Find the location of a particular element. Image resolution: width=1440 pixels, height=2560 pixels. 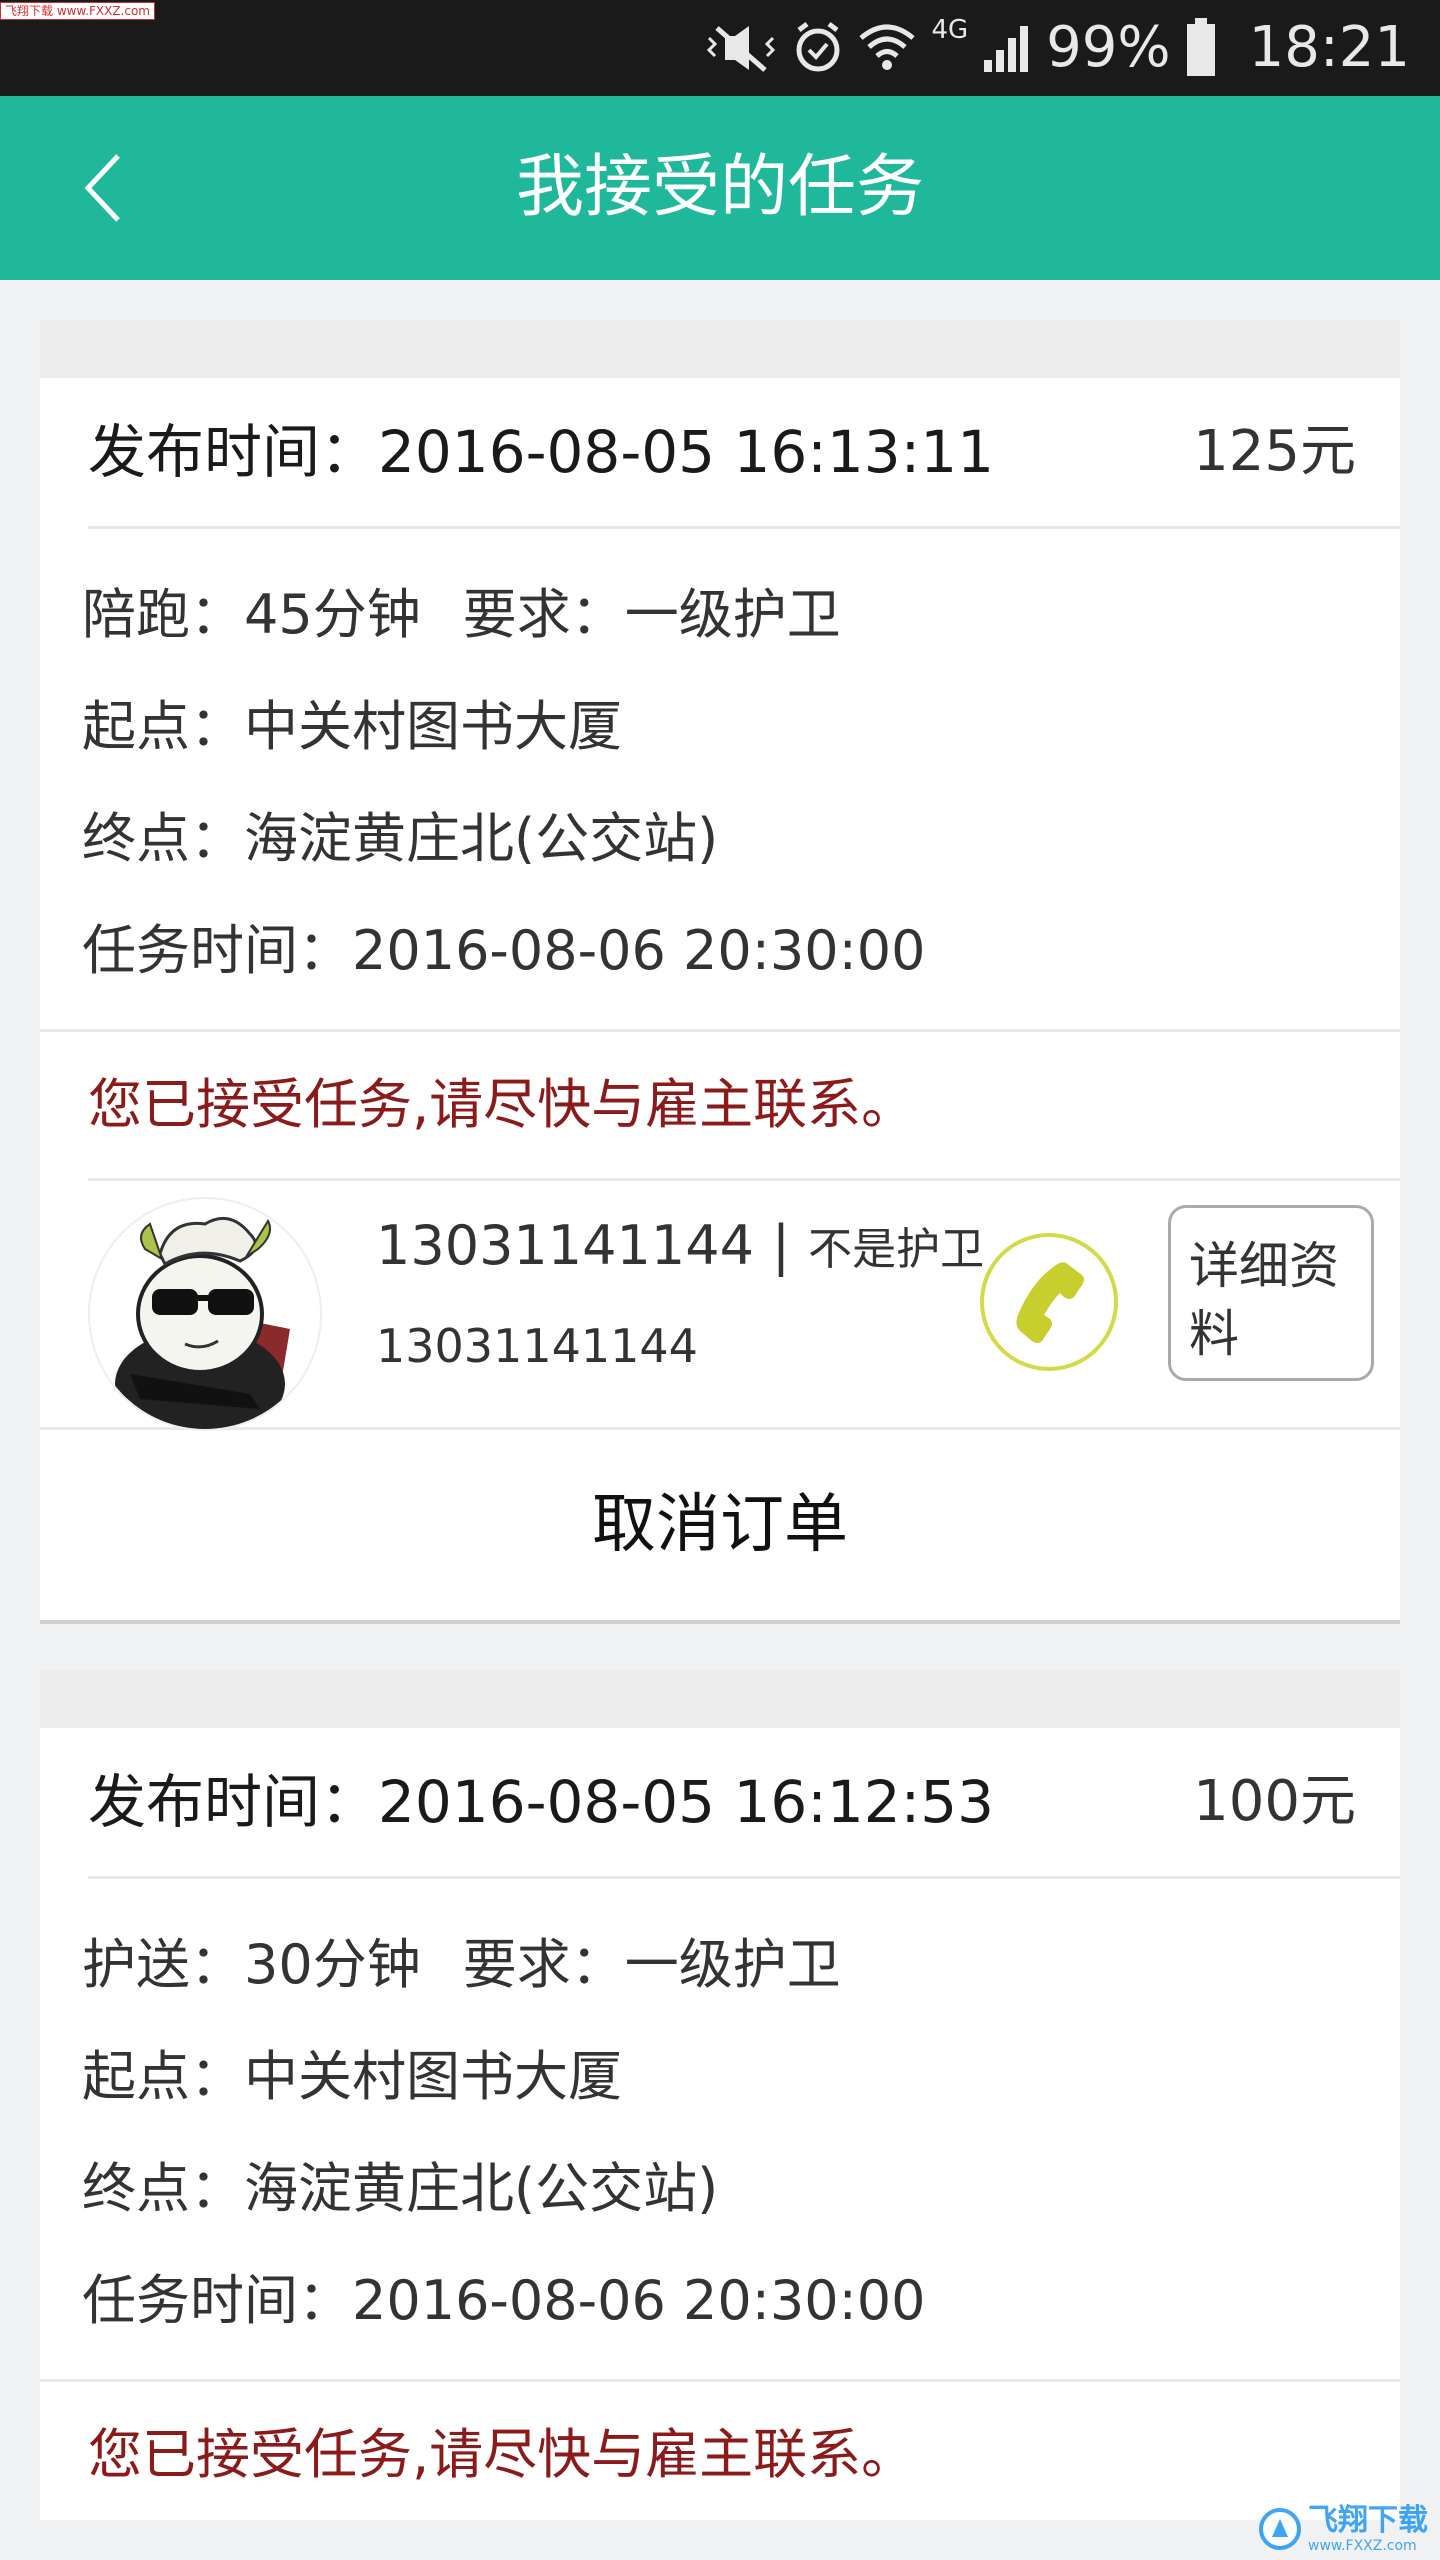

watermark-title: 飞翔下载 is located at coordinates (1368, 2520).